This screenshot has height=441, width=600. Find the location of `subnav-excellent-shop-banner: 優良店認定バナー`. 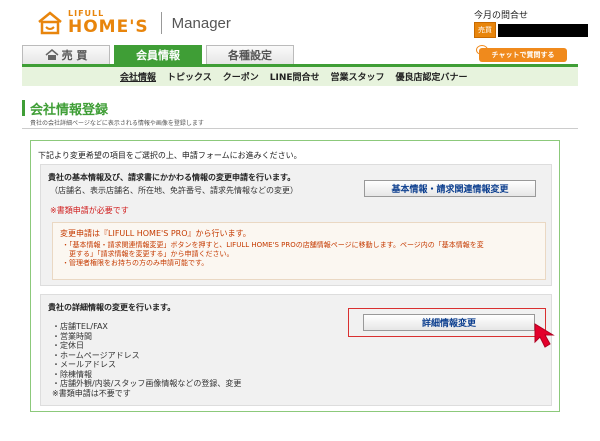

subnav-excellent-shop-banner: 優良店認定バナー is located at coordinates (432, 76).